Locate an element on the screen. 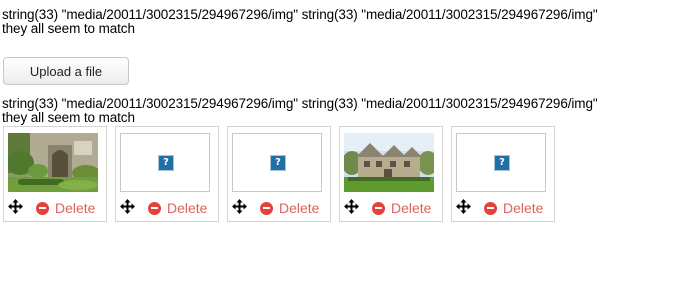  upload-file-button: Upload a file is located at coordinates (66, 71).